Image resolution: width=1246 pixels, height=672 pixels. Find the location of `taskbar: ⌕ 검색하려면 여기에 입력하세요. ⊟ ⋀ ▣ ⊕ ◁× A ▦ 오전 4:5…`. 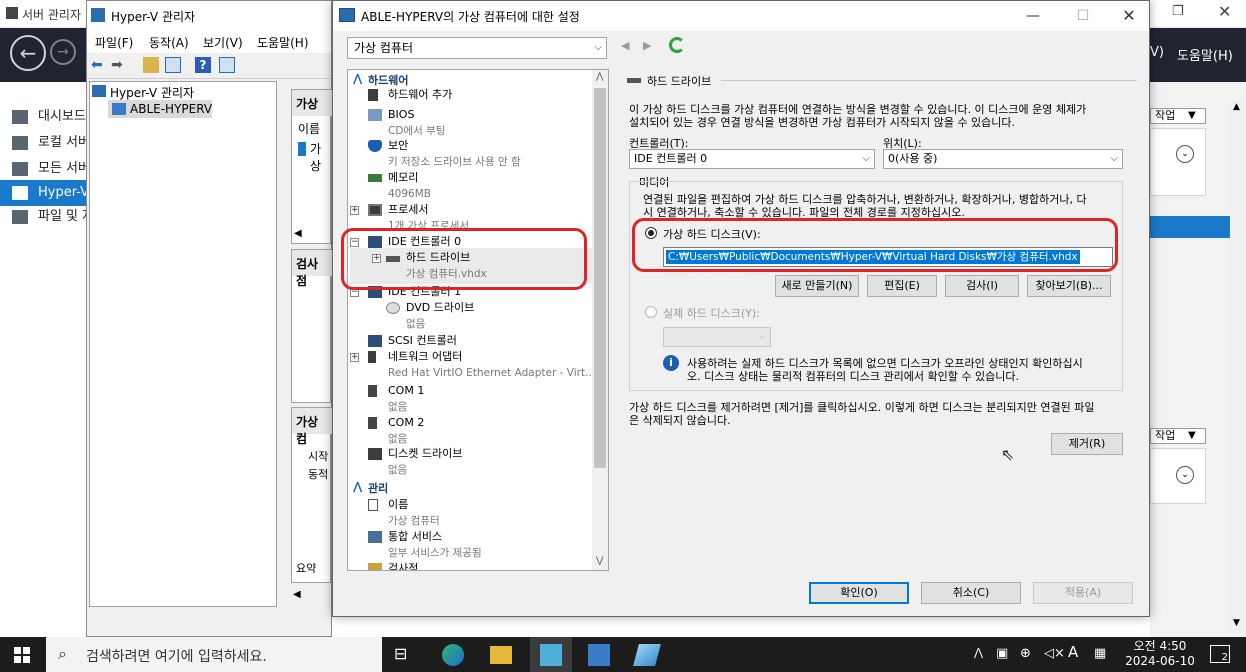

taskbar: ⌕ 검색하려면 여기에 입력하세요. ⊟ ⋀ ▣ ⊕ ◁× A ▦ 오전 4:5… is located at coordinates (623, 654).